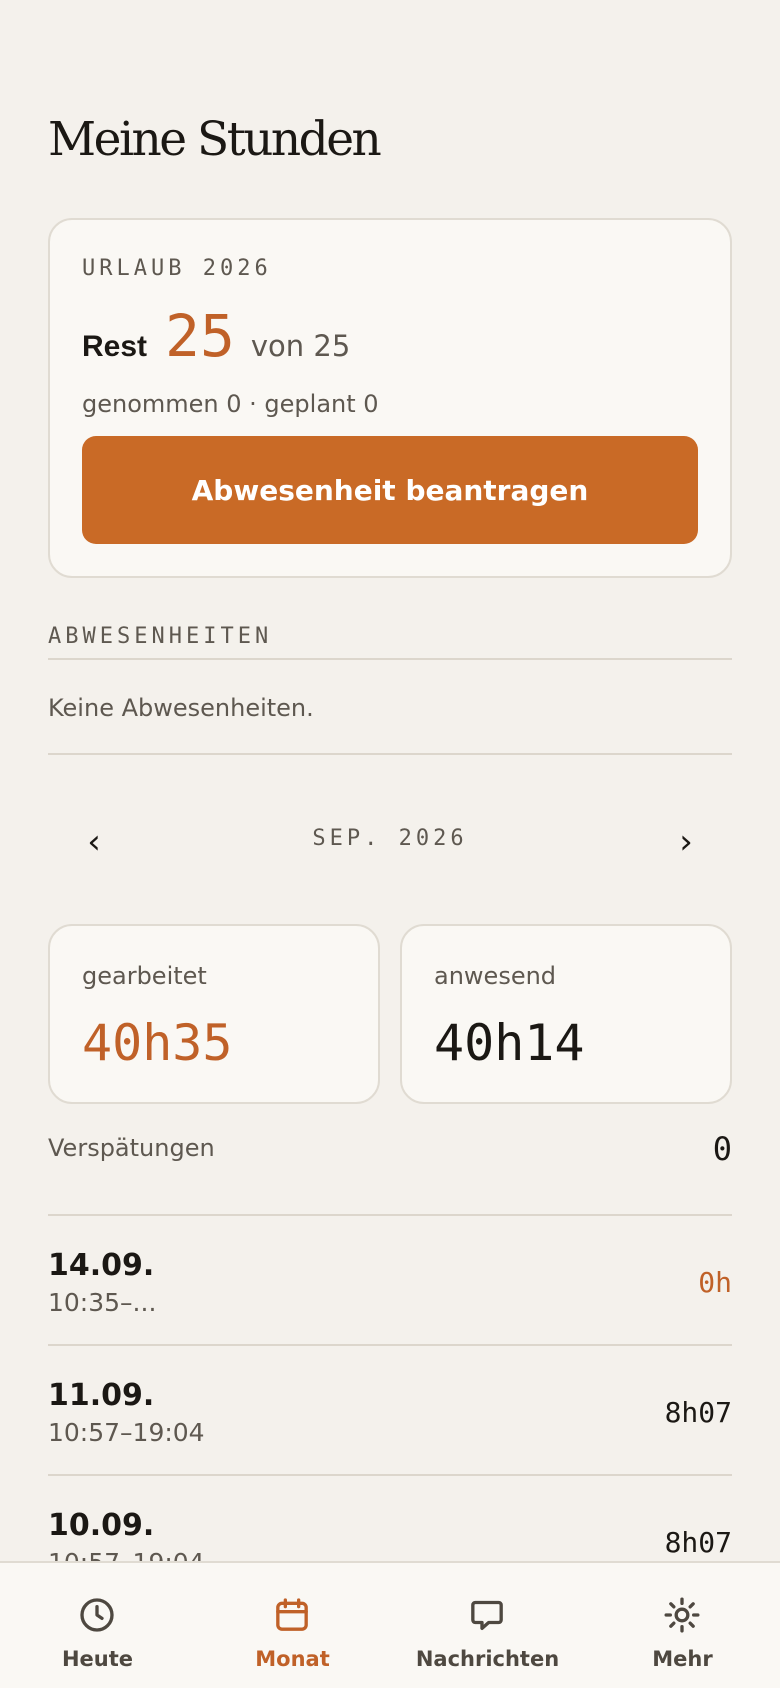  What do you see at coordinates (200, 336) in the screenshot?
I see `rest-value: 25` at bounding box center [200, 336].